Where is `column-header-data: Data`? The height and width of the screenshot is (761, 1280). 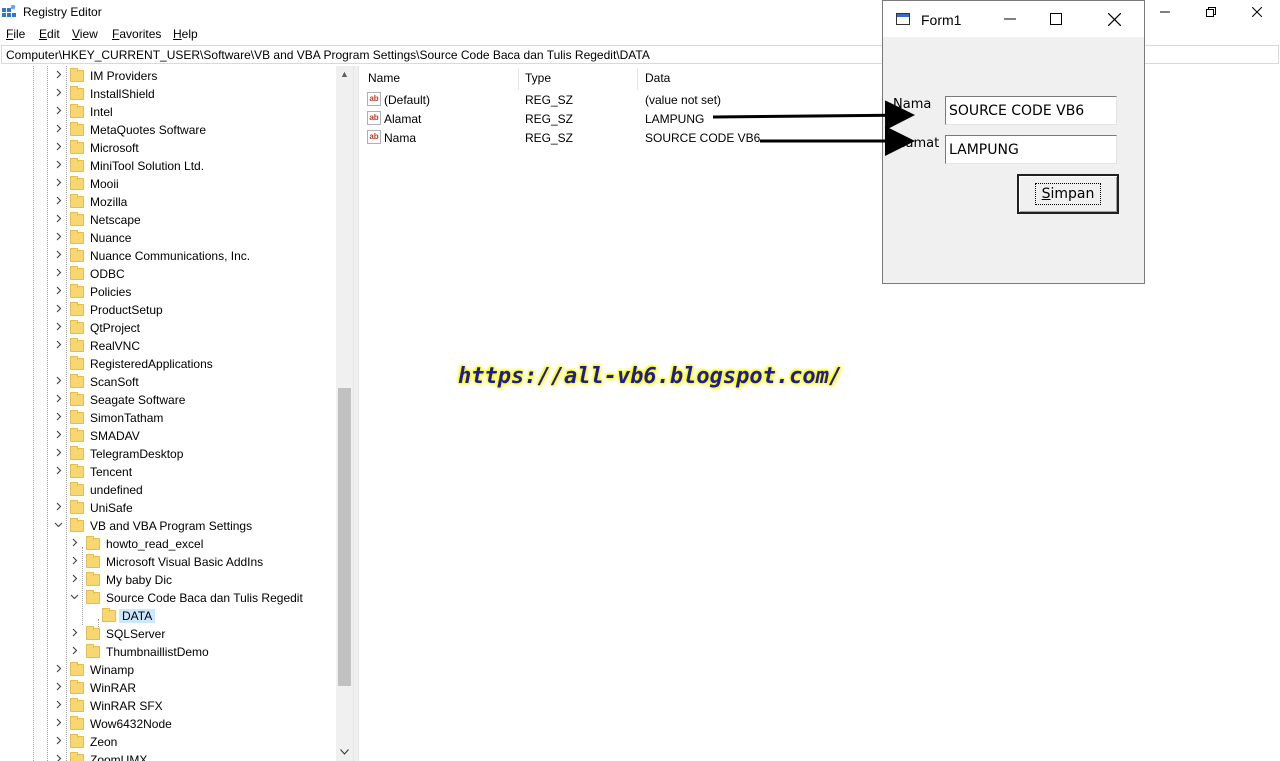 column-header-data: Data is located at coordinates (657, 78).